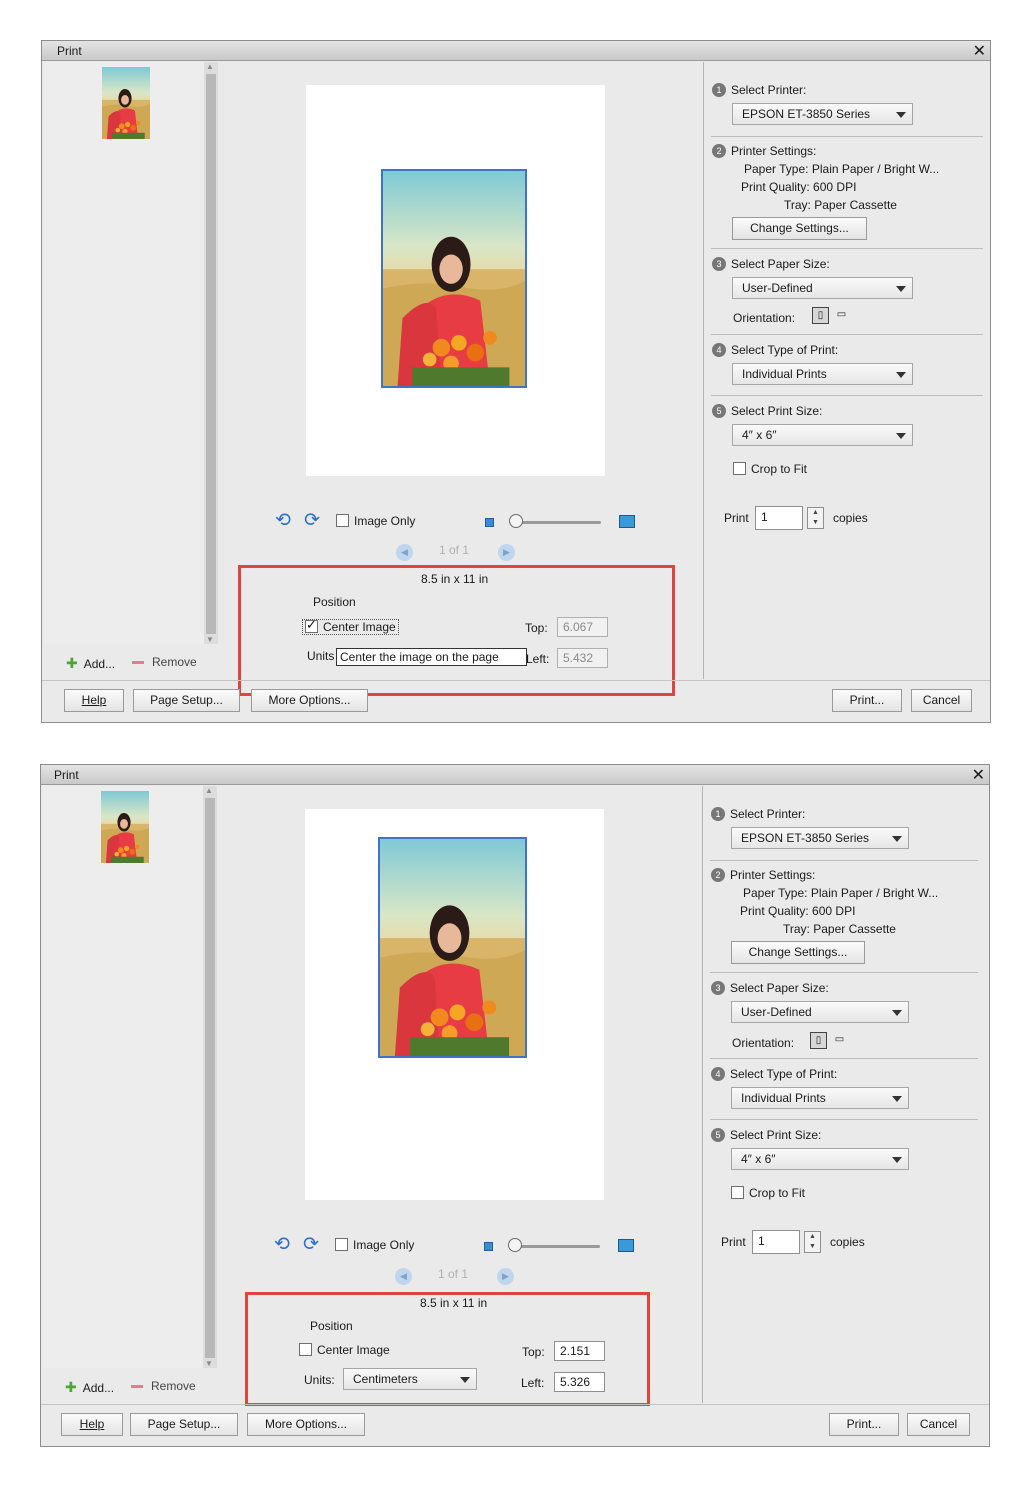 The image size is (1032, 1486). What do you see at coordinates (582, 658) in the screenshot?
I see `left-field: 5.432` at bounding box center [582, 658].